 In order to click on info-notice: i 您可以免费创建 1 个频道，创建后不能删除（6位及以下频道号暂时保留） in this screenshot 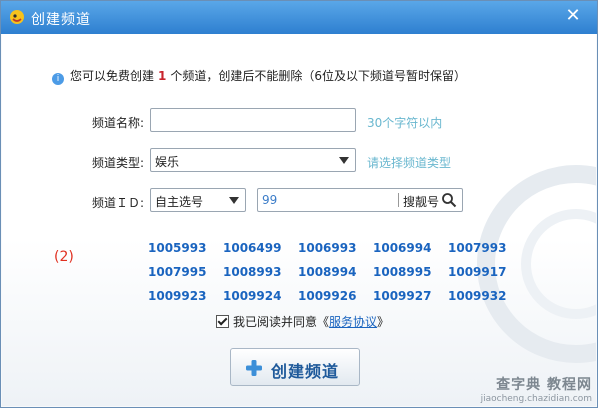, I will do `click(259, 76)`.